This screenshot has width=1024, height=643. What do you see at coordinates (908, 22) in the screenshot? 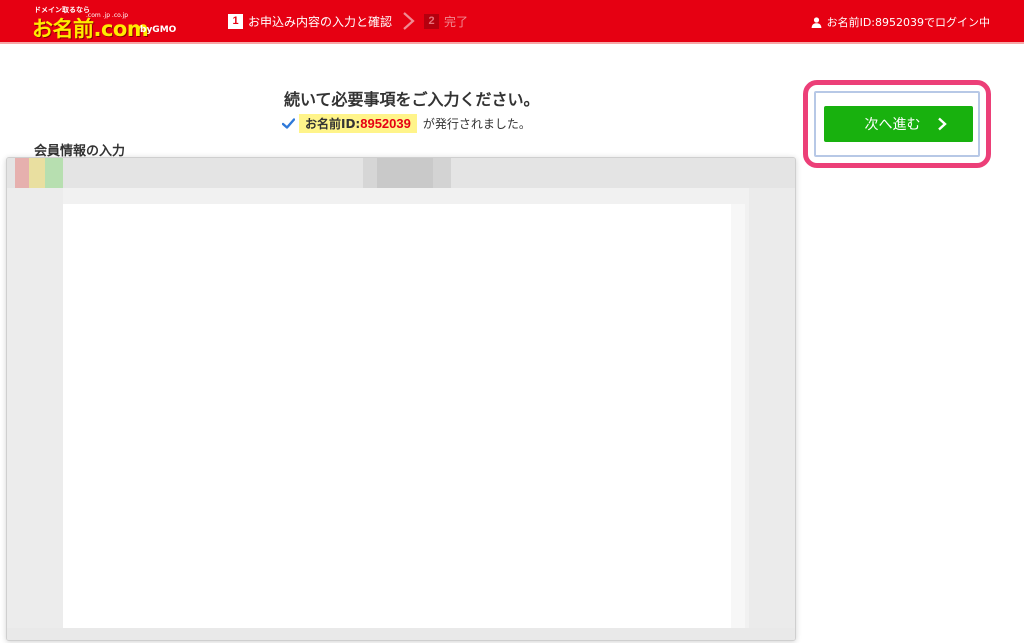
I see `login-status-text: お名前ID:8952039でログイン中` at bounding box center [908, 22].